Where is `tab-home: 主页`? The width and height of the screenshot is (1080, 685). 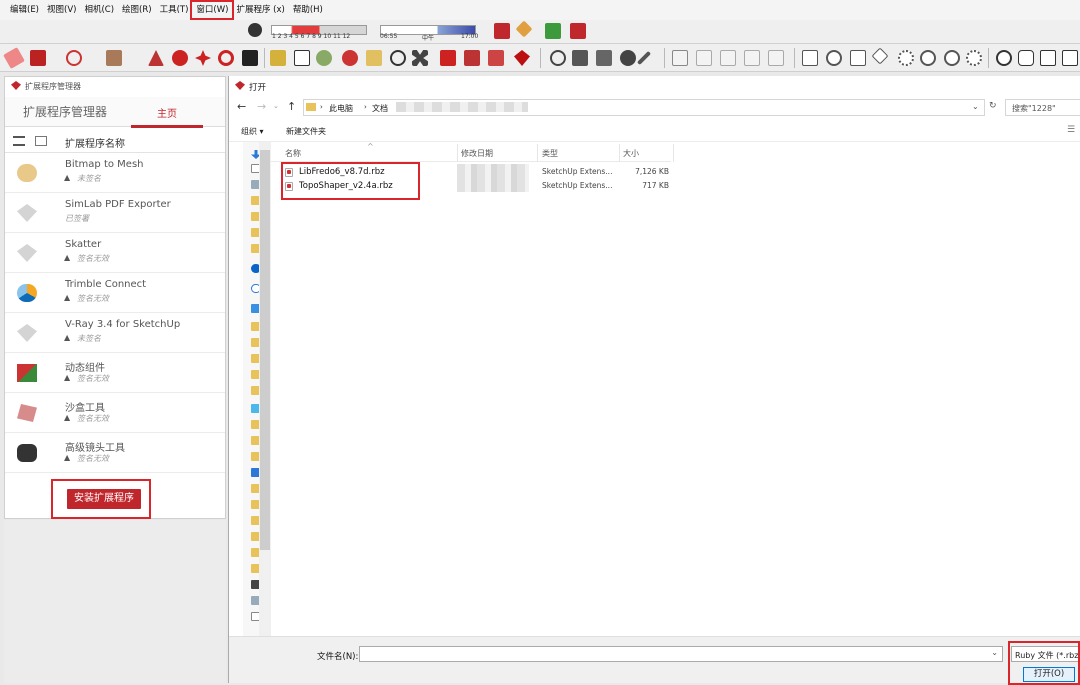
tab-home: 主页 is located at coordinates (167, 112).